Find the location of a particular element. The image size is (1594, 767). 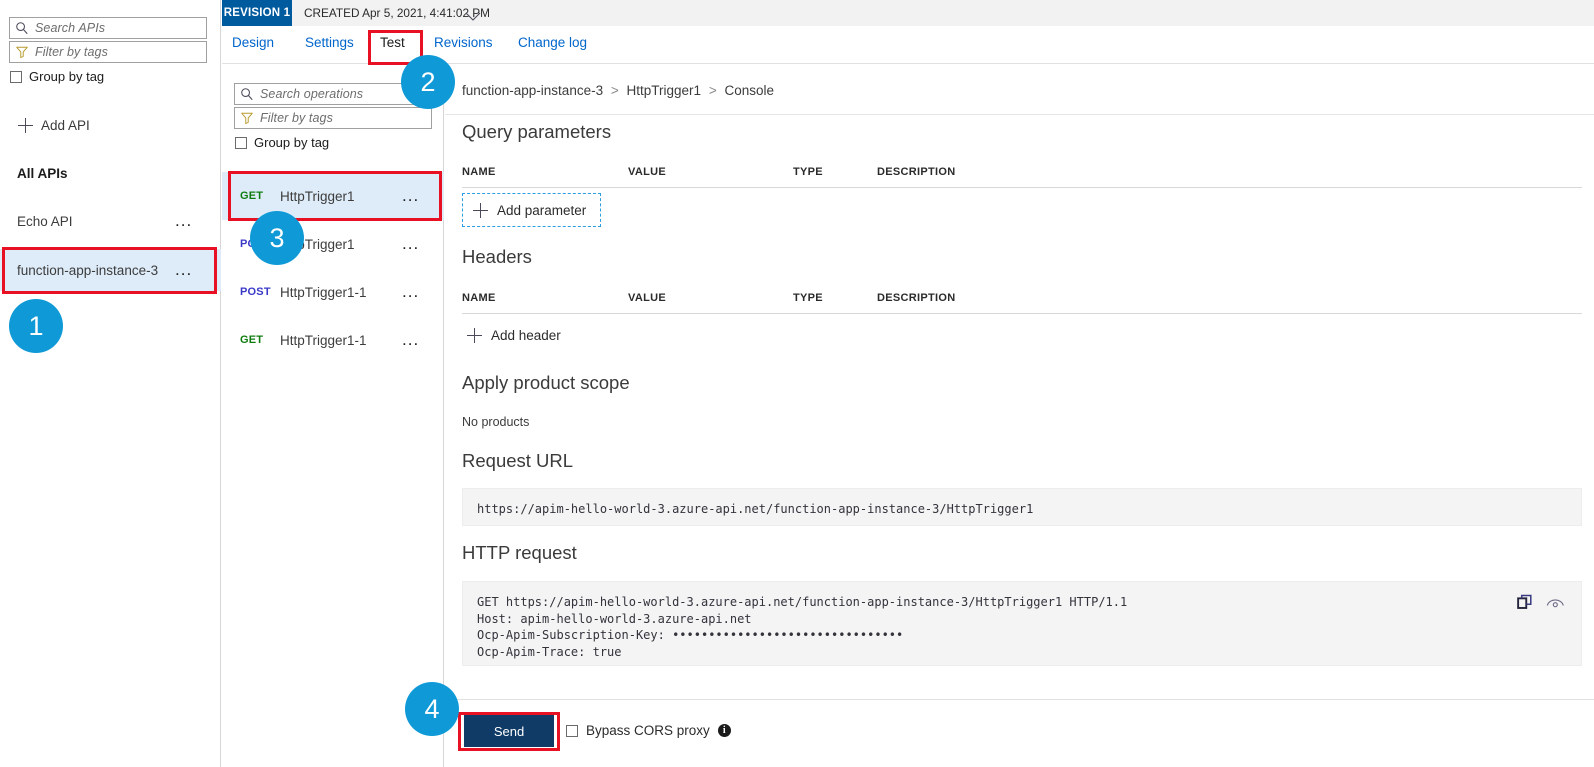

group-by-tag-operations-checkbox: Group by tag is located at coordinates (282, 142).